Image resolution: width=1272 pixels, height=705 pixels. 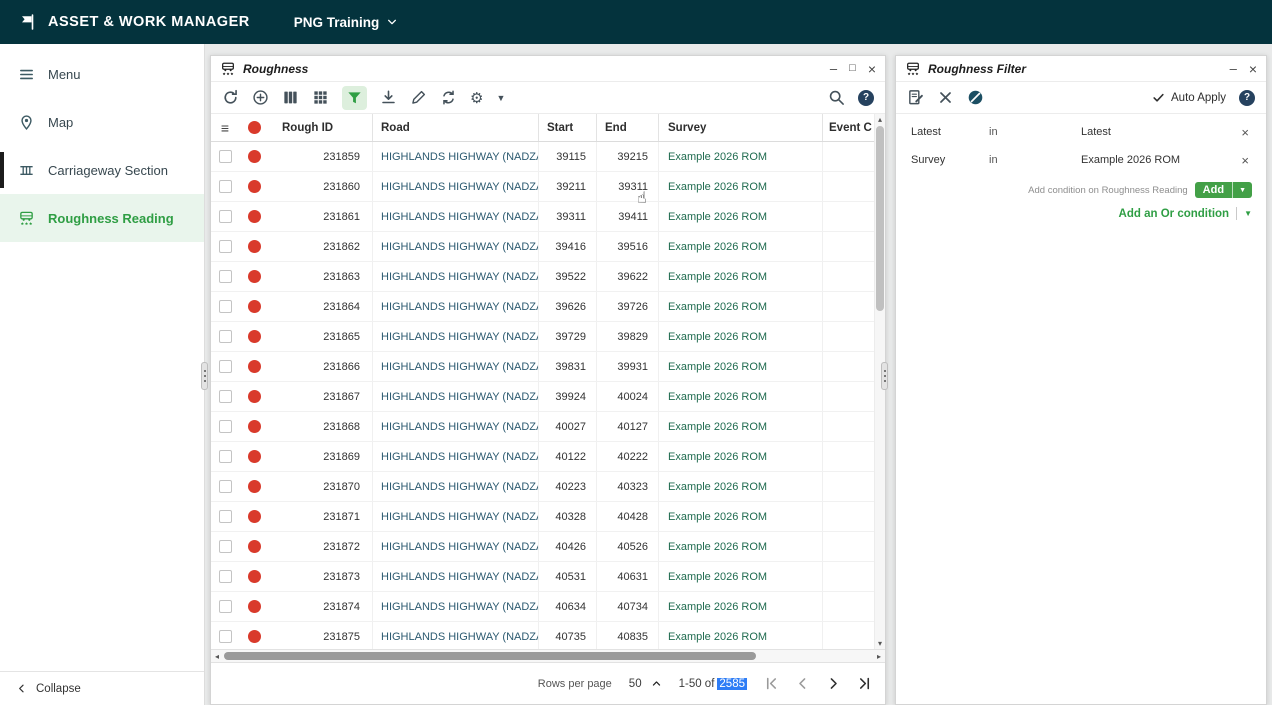 I want to click on gear-icon: ⚙, so click(x=476, y=98).